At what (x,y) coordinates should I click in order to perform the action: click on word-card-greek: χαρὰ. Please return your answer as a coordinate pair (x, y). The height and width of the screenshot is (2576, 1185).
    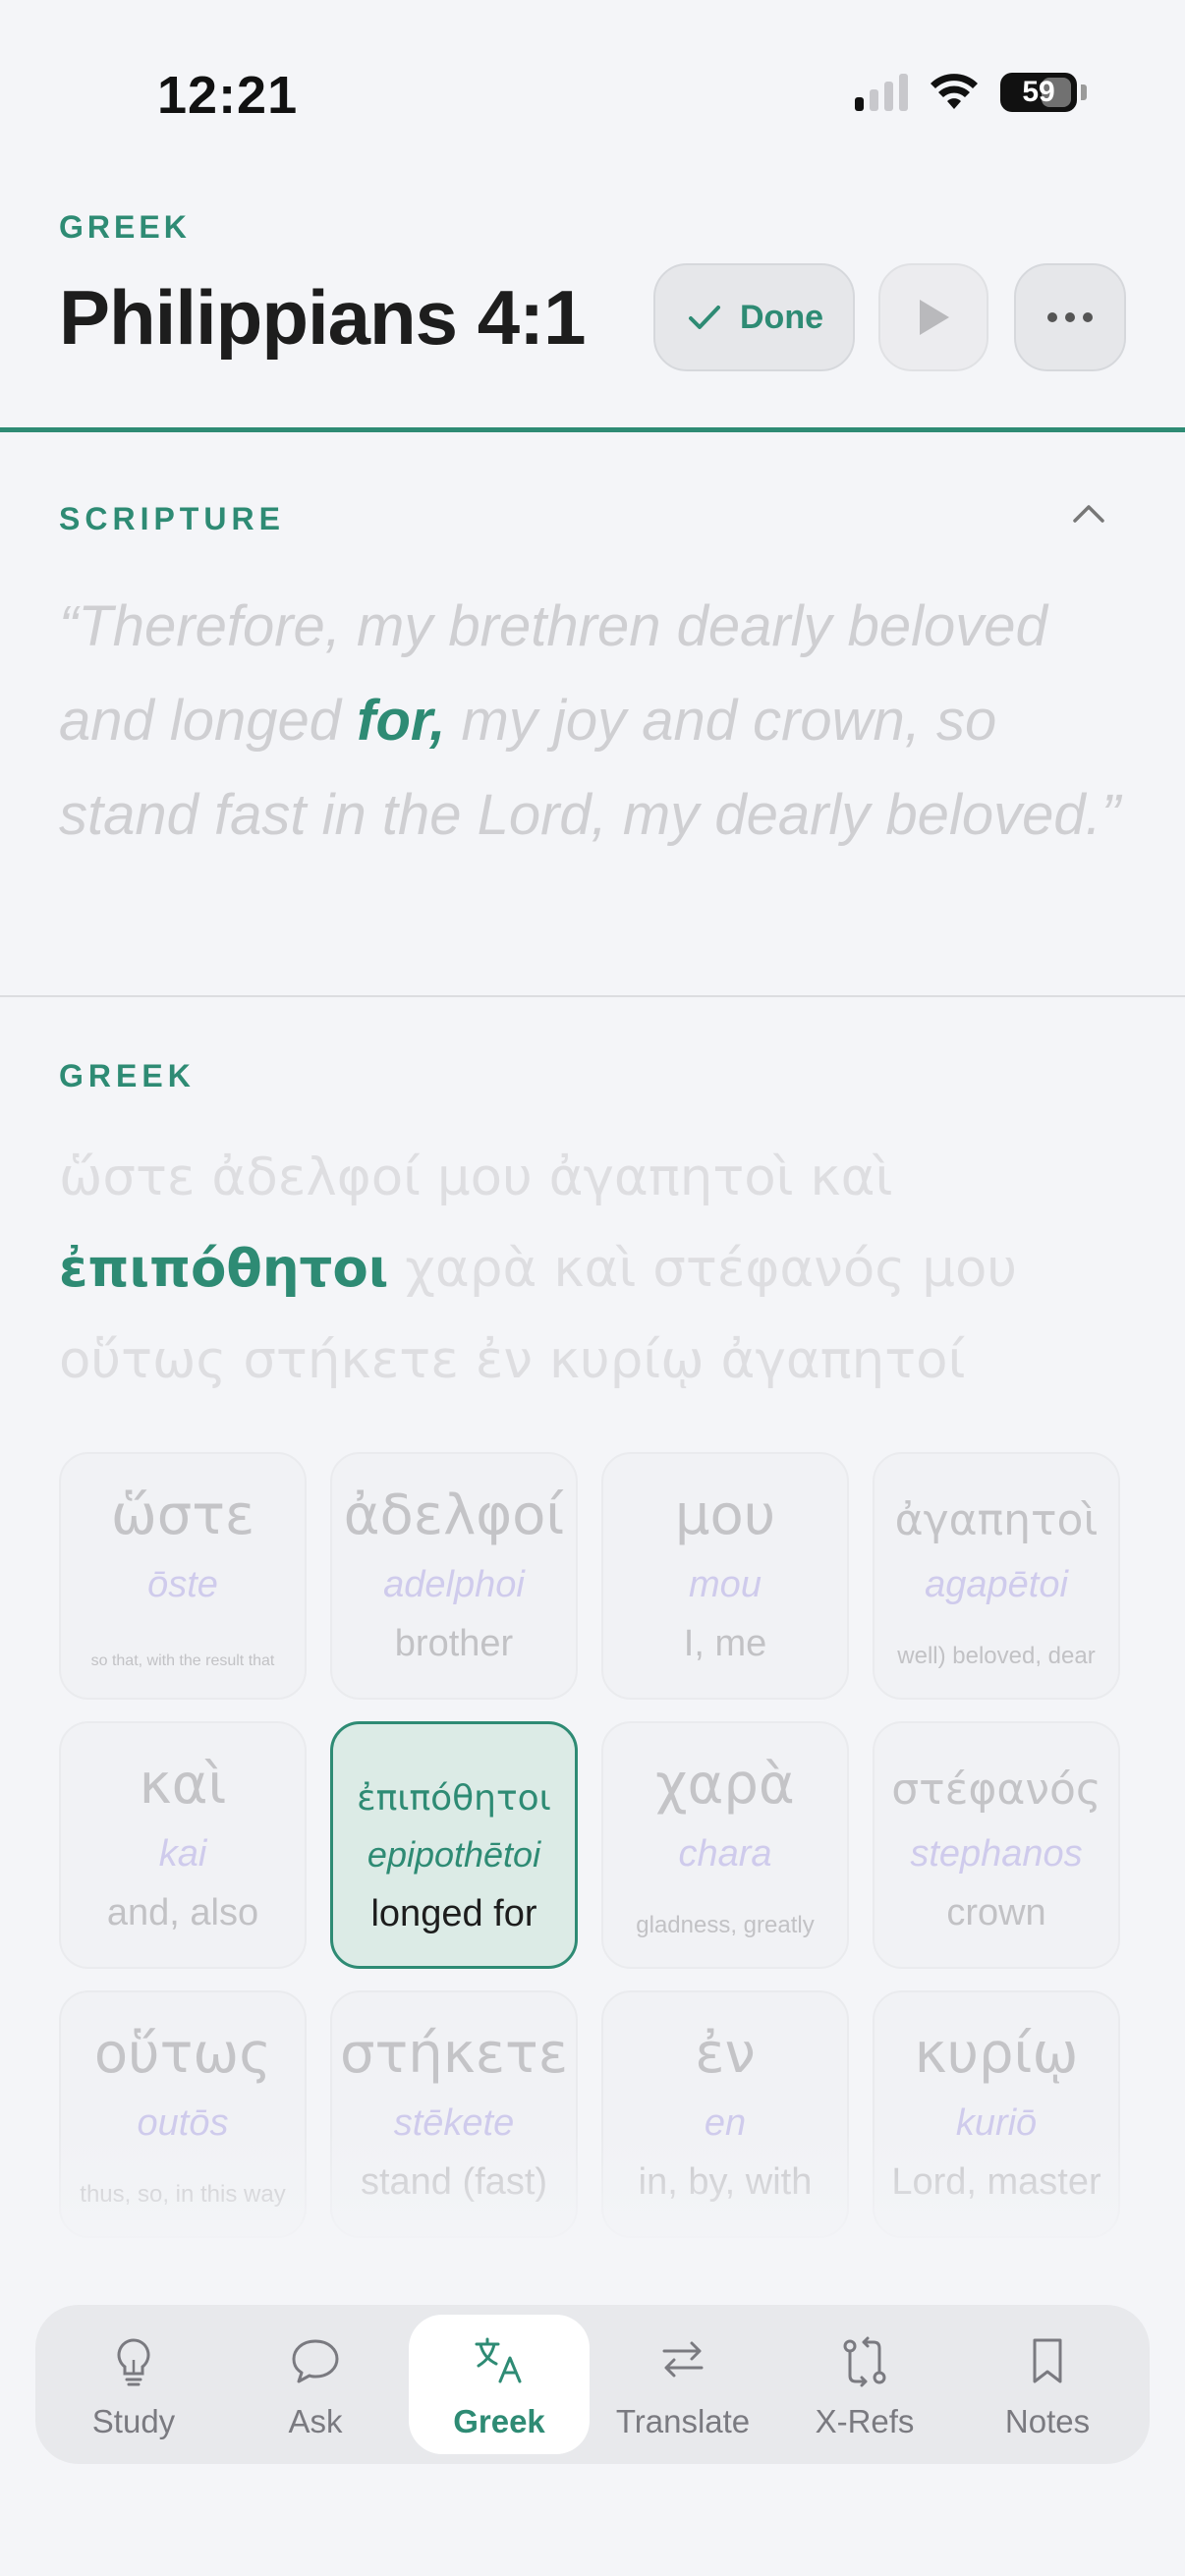
    Looking at the image, I should click on (725, 1785).